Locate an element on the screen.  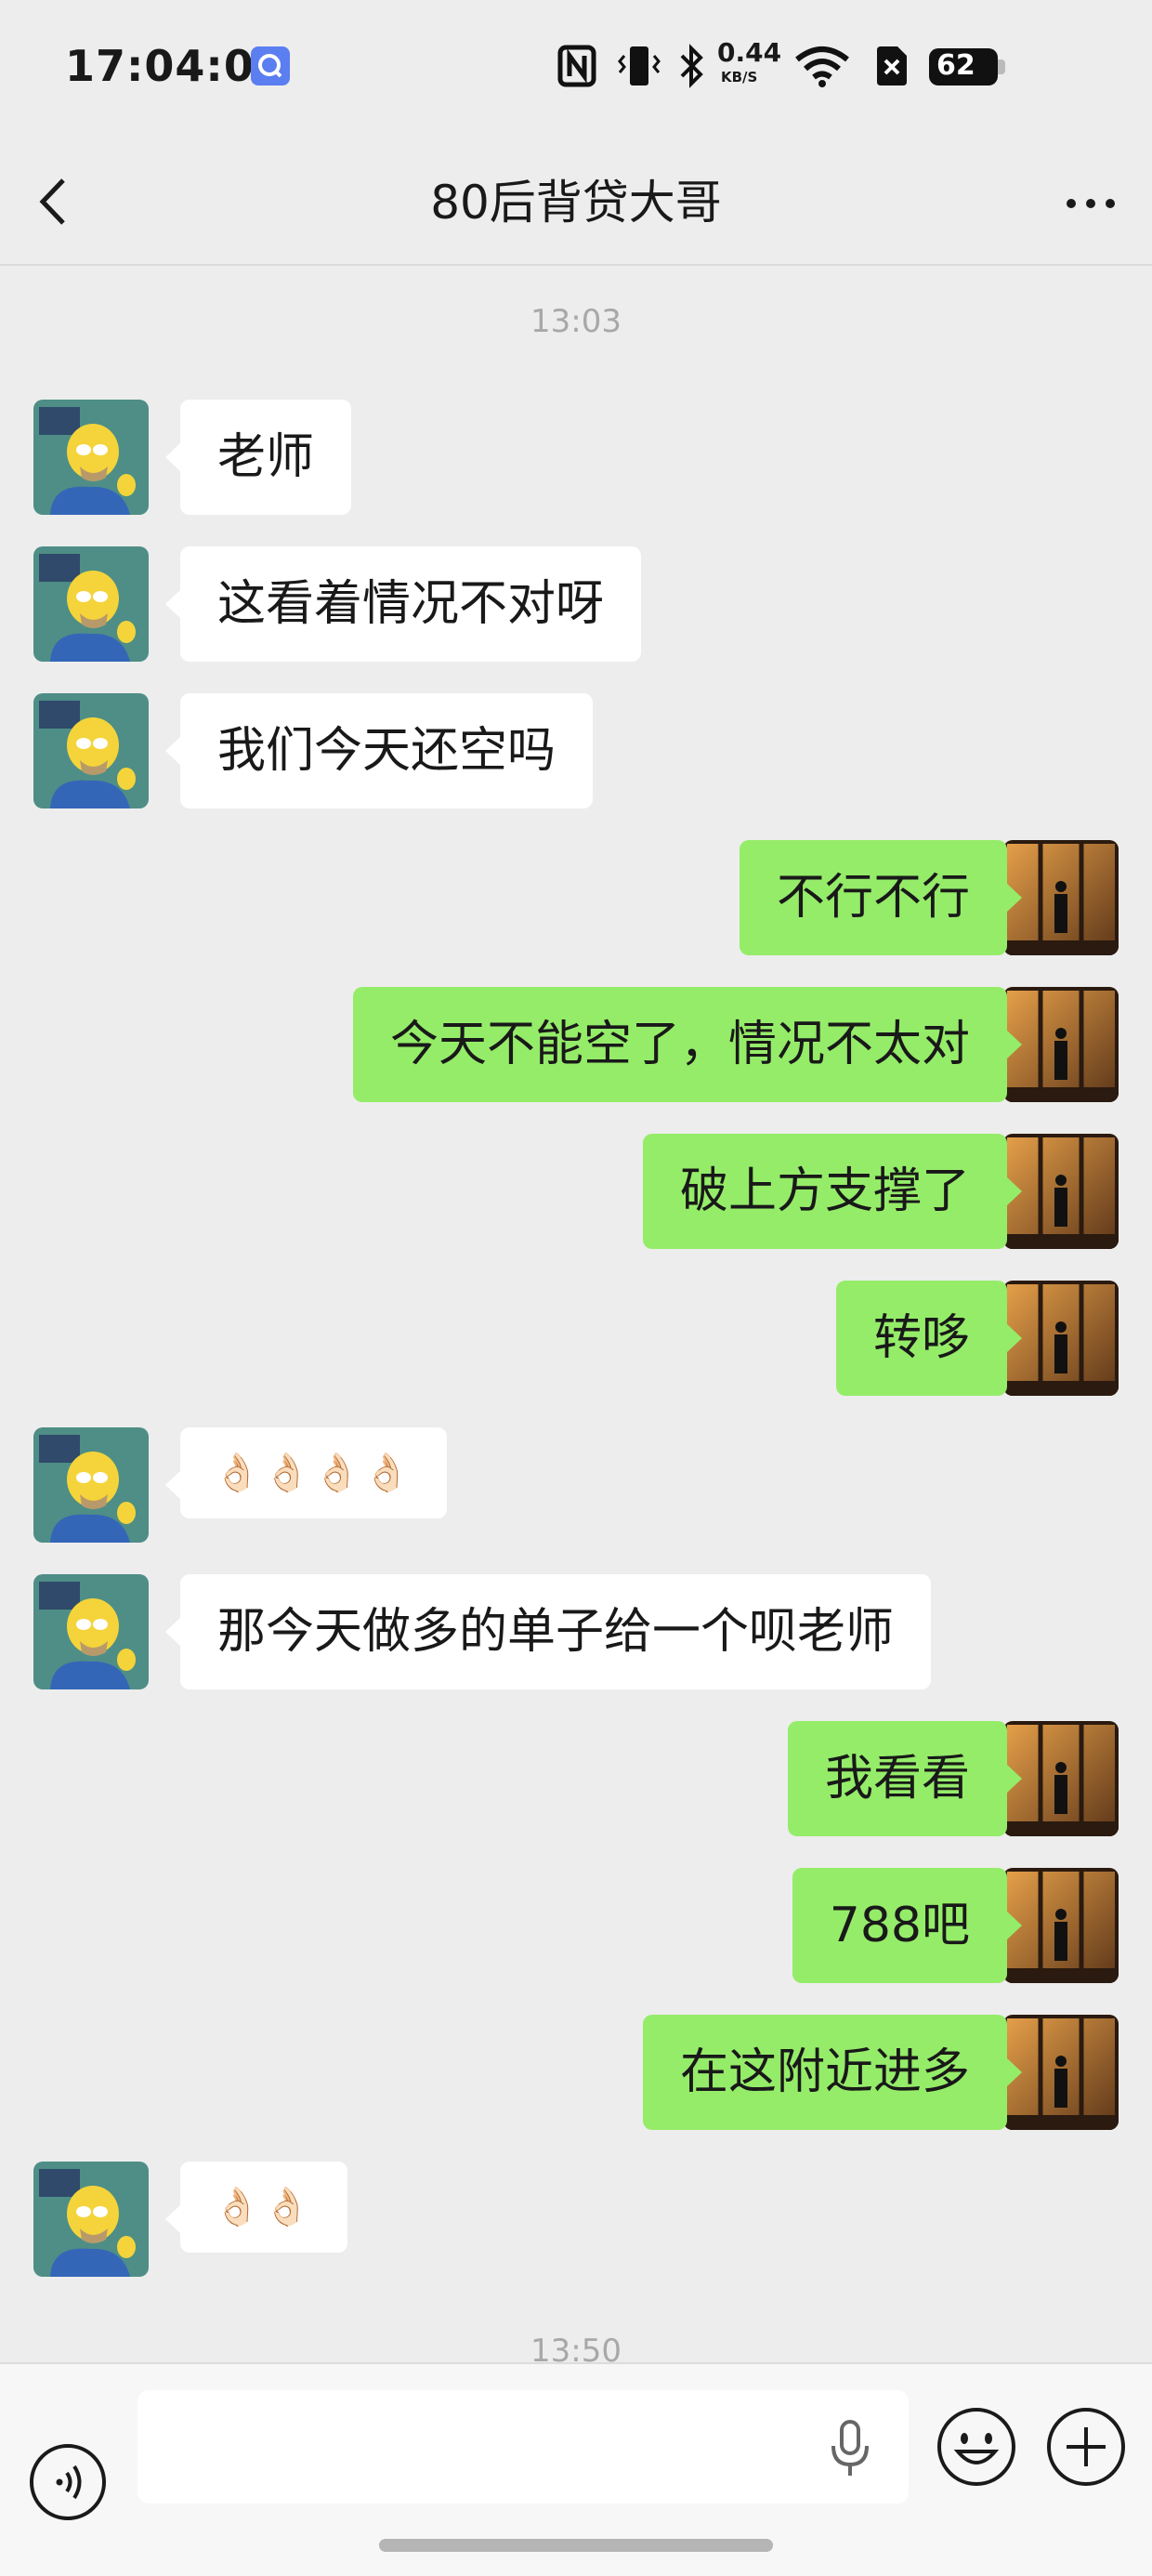
sim-error-icon is located at coordinates (892, 65).